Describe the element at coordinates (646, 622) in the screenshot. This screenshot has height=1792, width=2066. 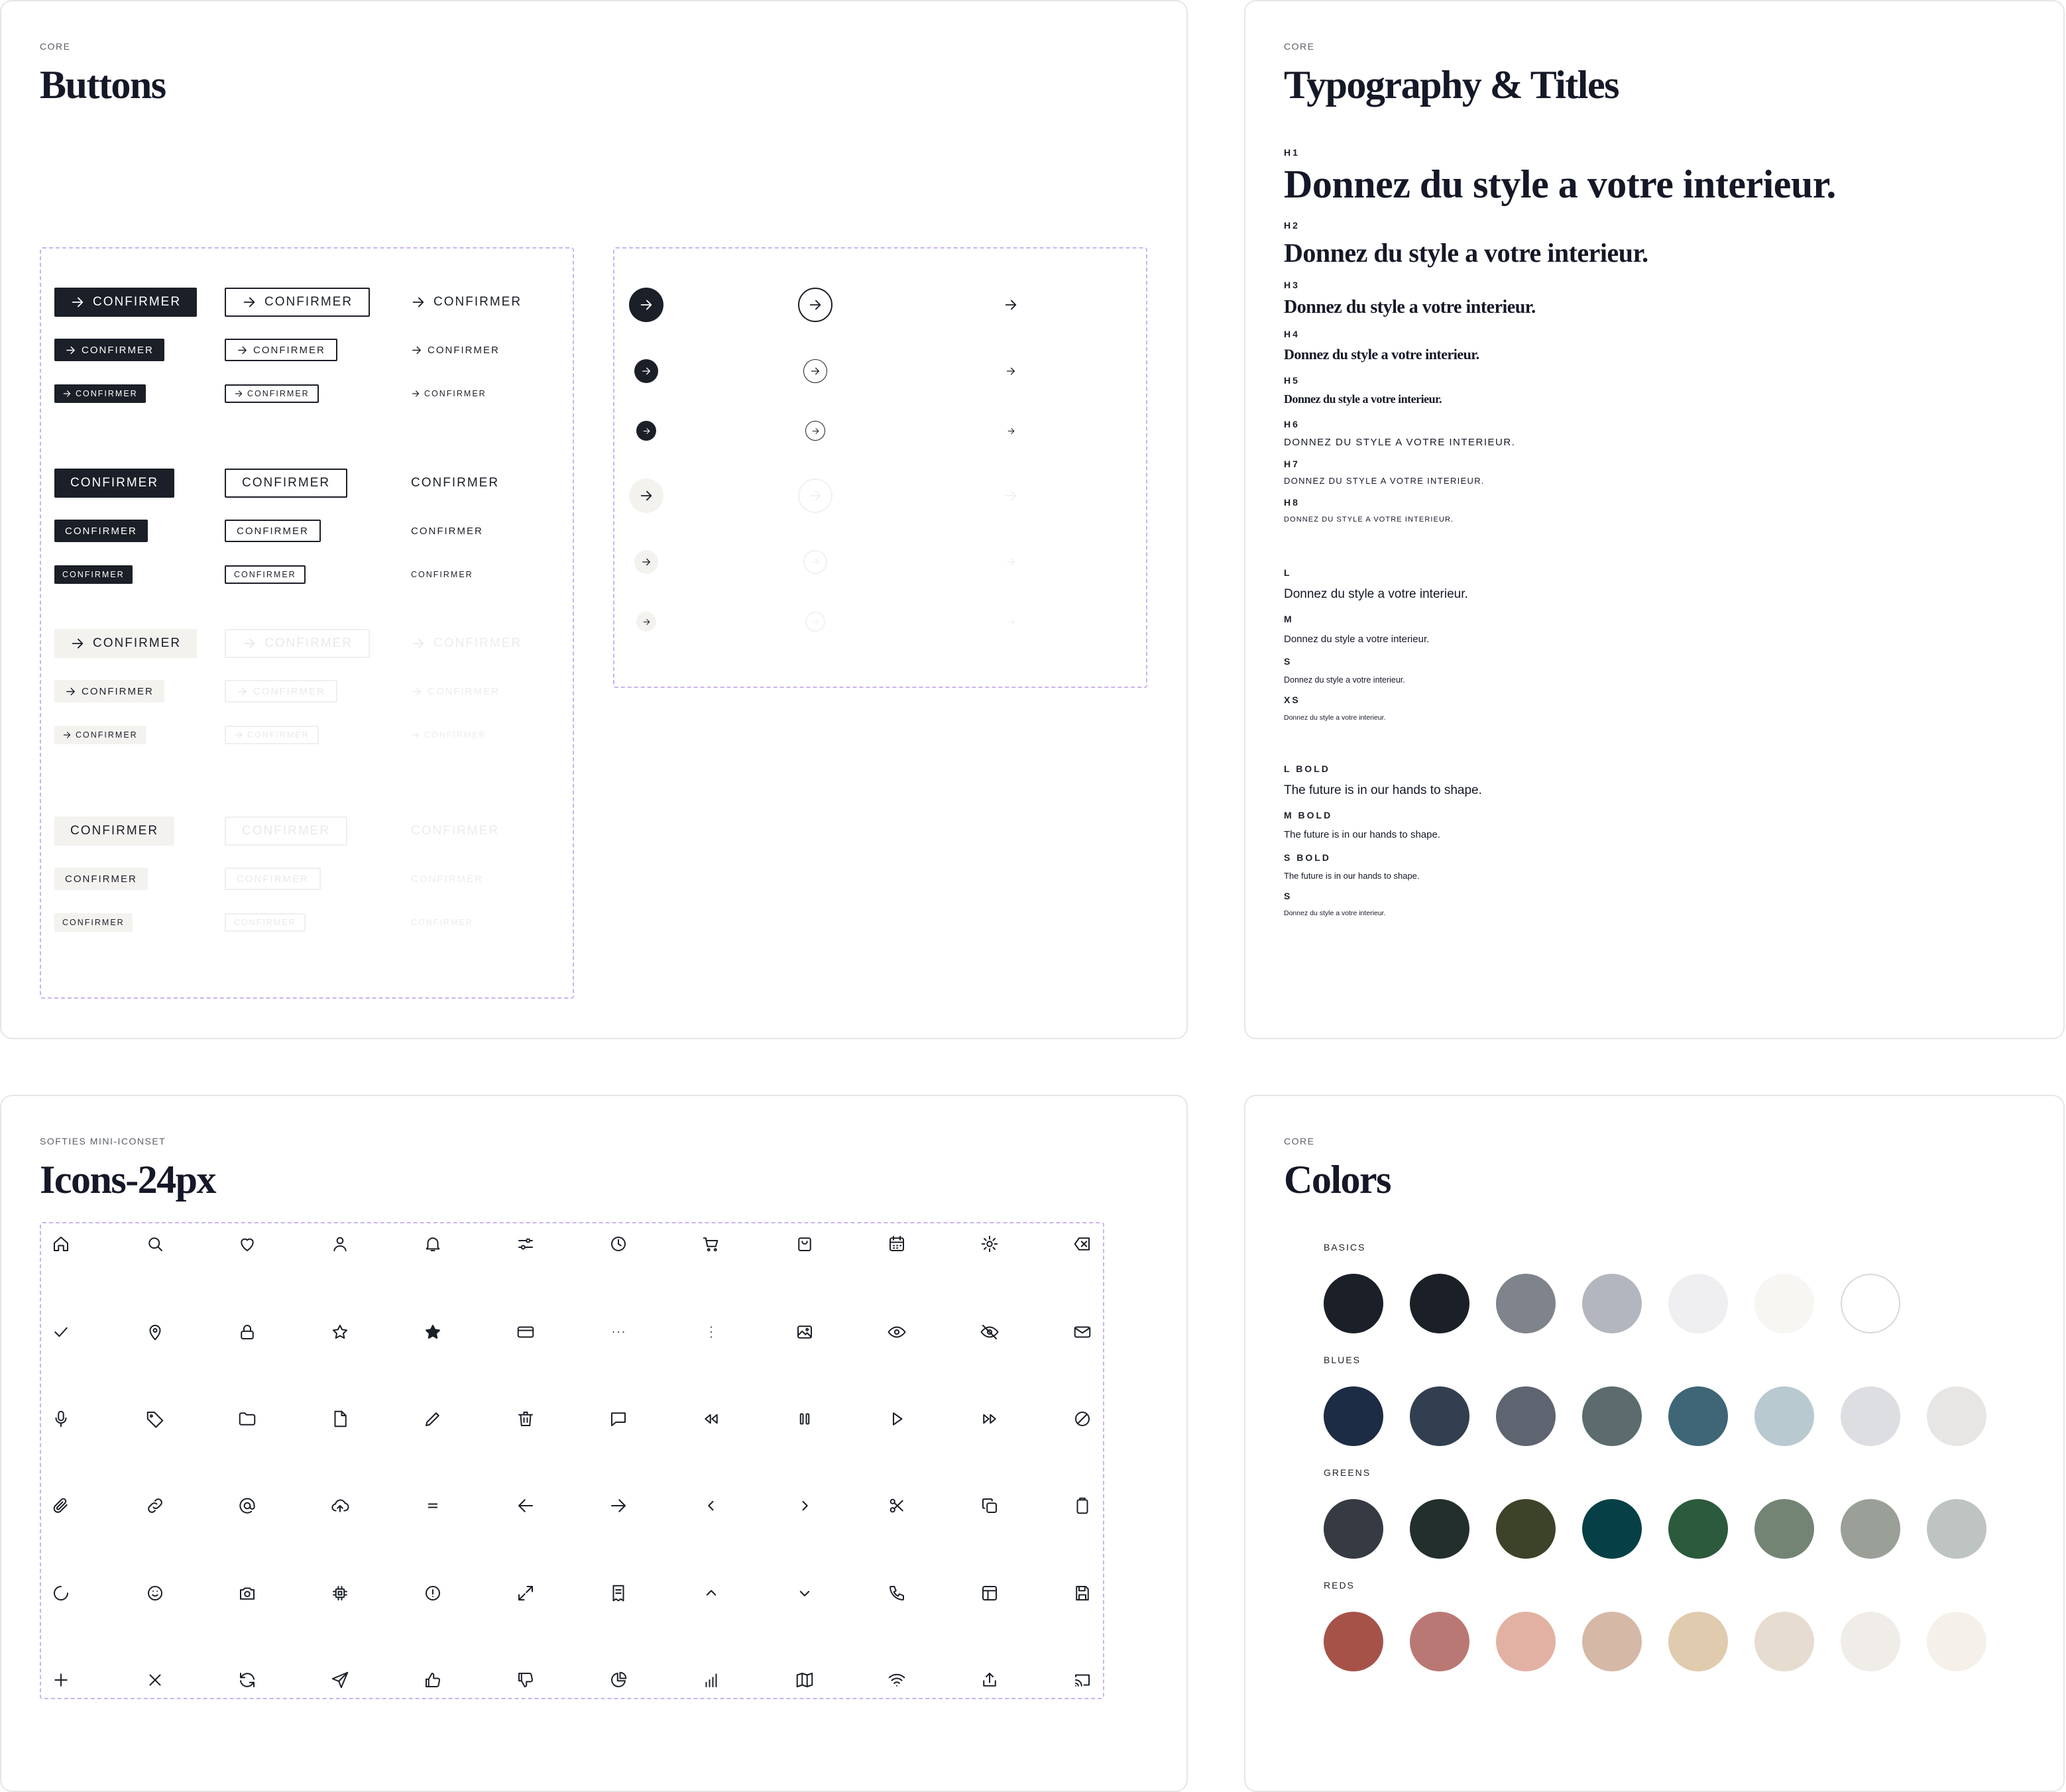
I see `icon-button-soft-s` at that location.